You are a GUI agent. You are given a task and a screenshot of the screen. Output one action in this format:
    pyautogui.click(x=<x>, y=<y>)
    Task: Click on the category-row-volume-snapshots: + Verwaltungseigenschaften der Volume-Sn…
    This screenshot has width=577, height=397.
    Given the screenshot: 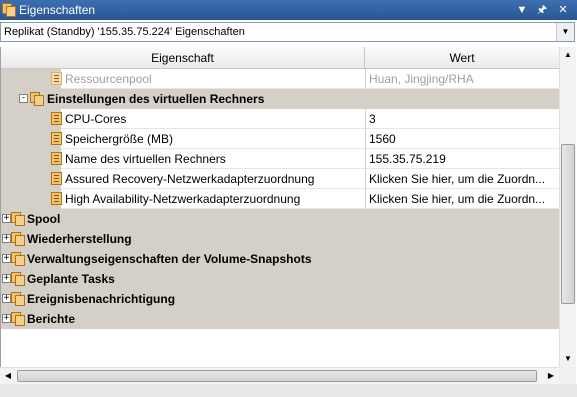 What is the action you would take?
    pyautogui.click(x=280, y=259)
    